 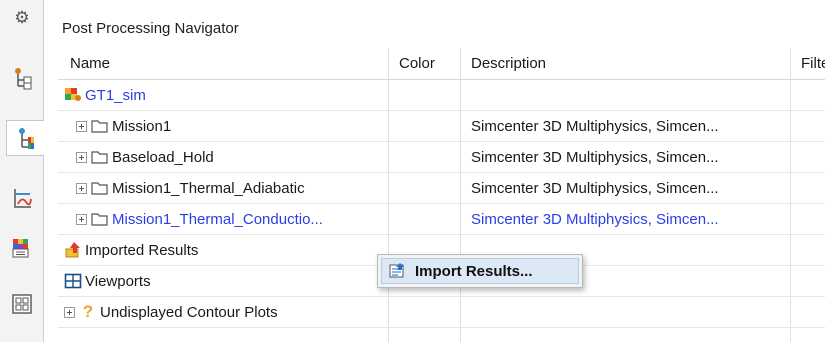 I want to click on import-results-icon, so click(x=397, y=271).